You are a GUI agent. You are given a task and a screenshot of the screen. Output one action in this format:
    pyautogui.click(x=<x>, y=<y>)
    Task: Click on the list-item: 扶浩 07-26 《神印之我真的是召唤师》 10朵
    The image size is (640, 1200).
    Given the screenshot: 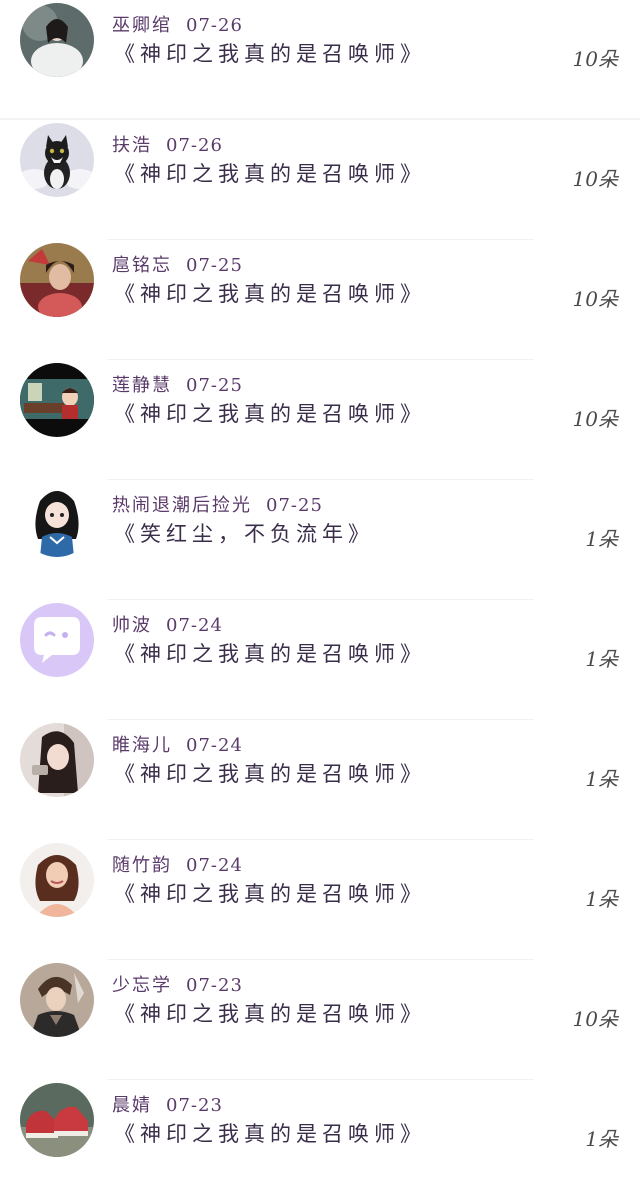 What is the action you would take?
    pyautogui.click(x=320, y=180)
    